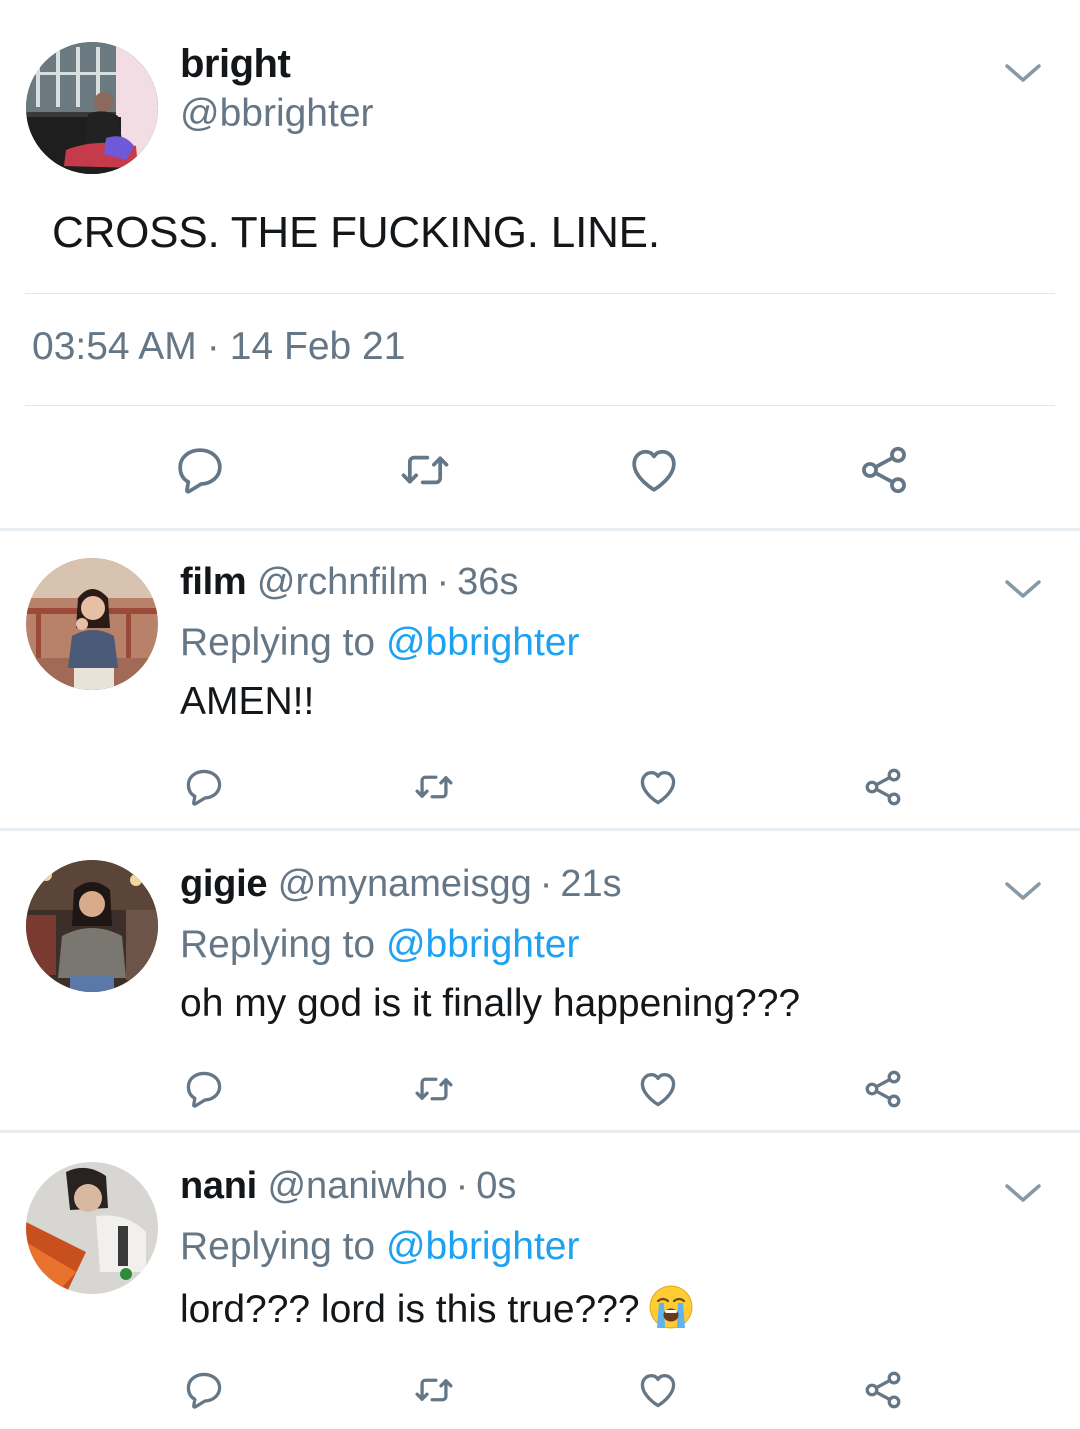 The image size is (1080, 1429). I want to click on tweet-timestamp: 03:54 AM · 14 Feb 21, so click(218, 347).